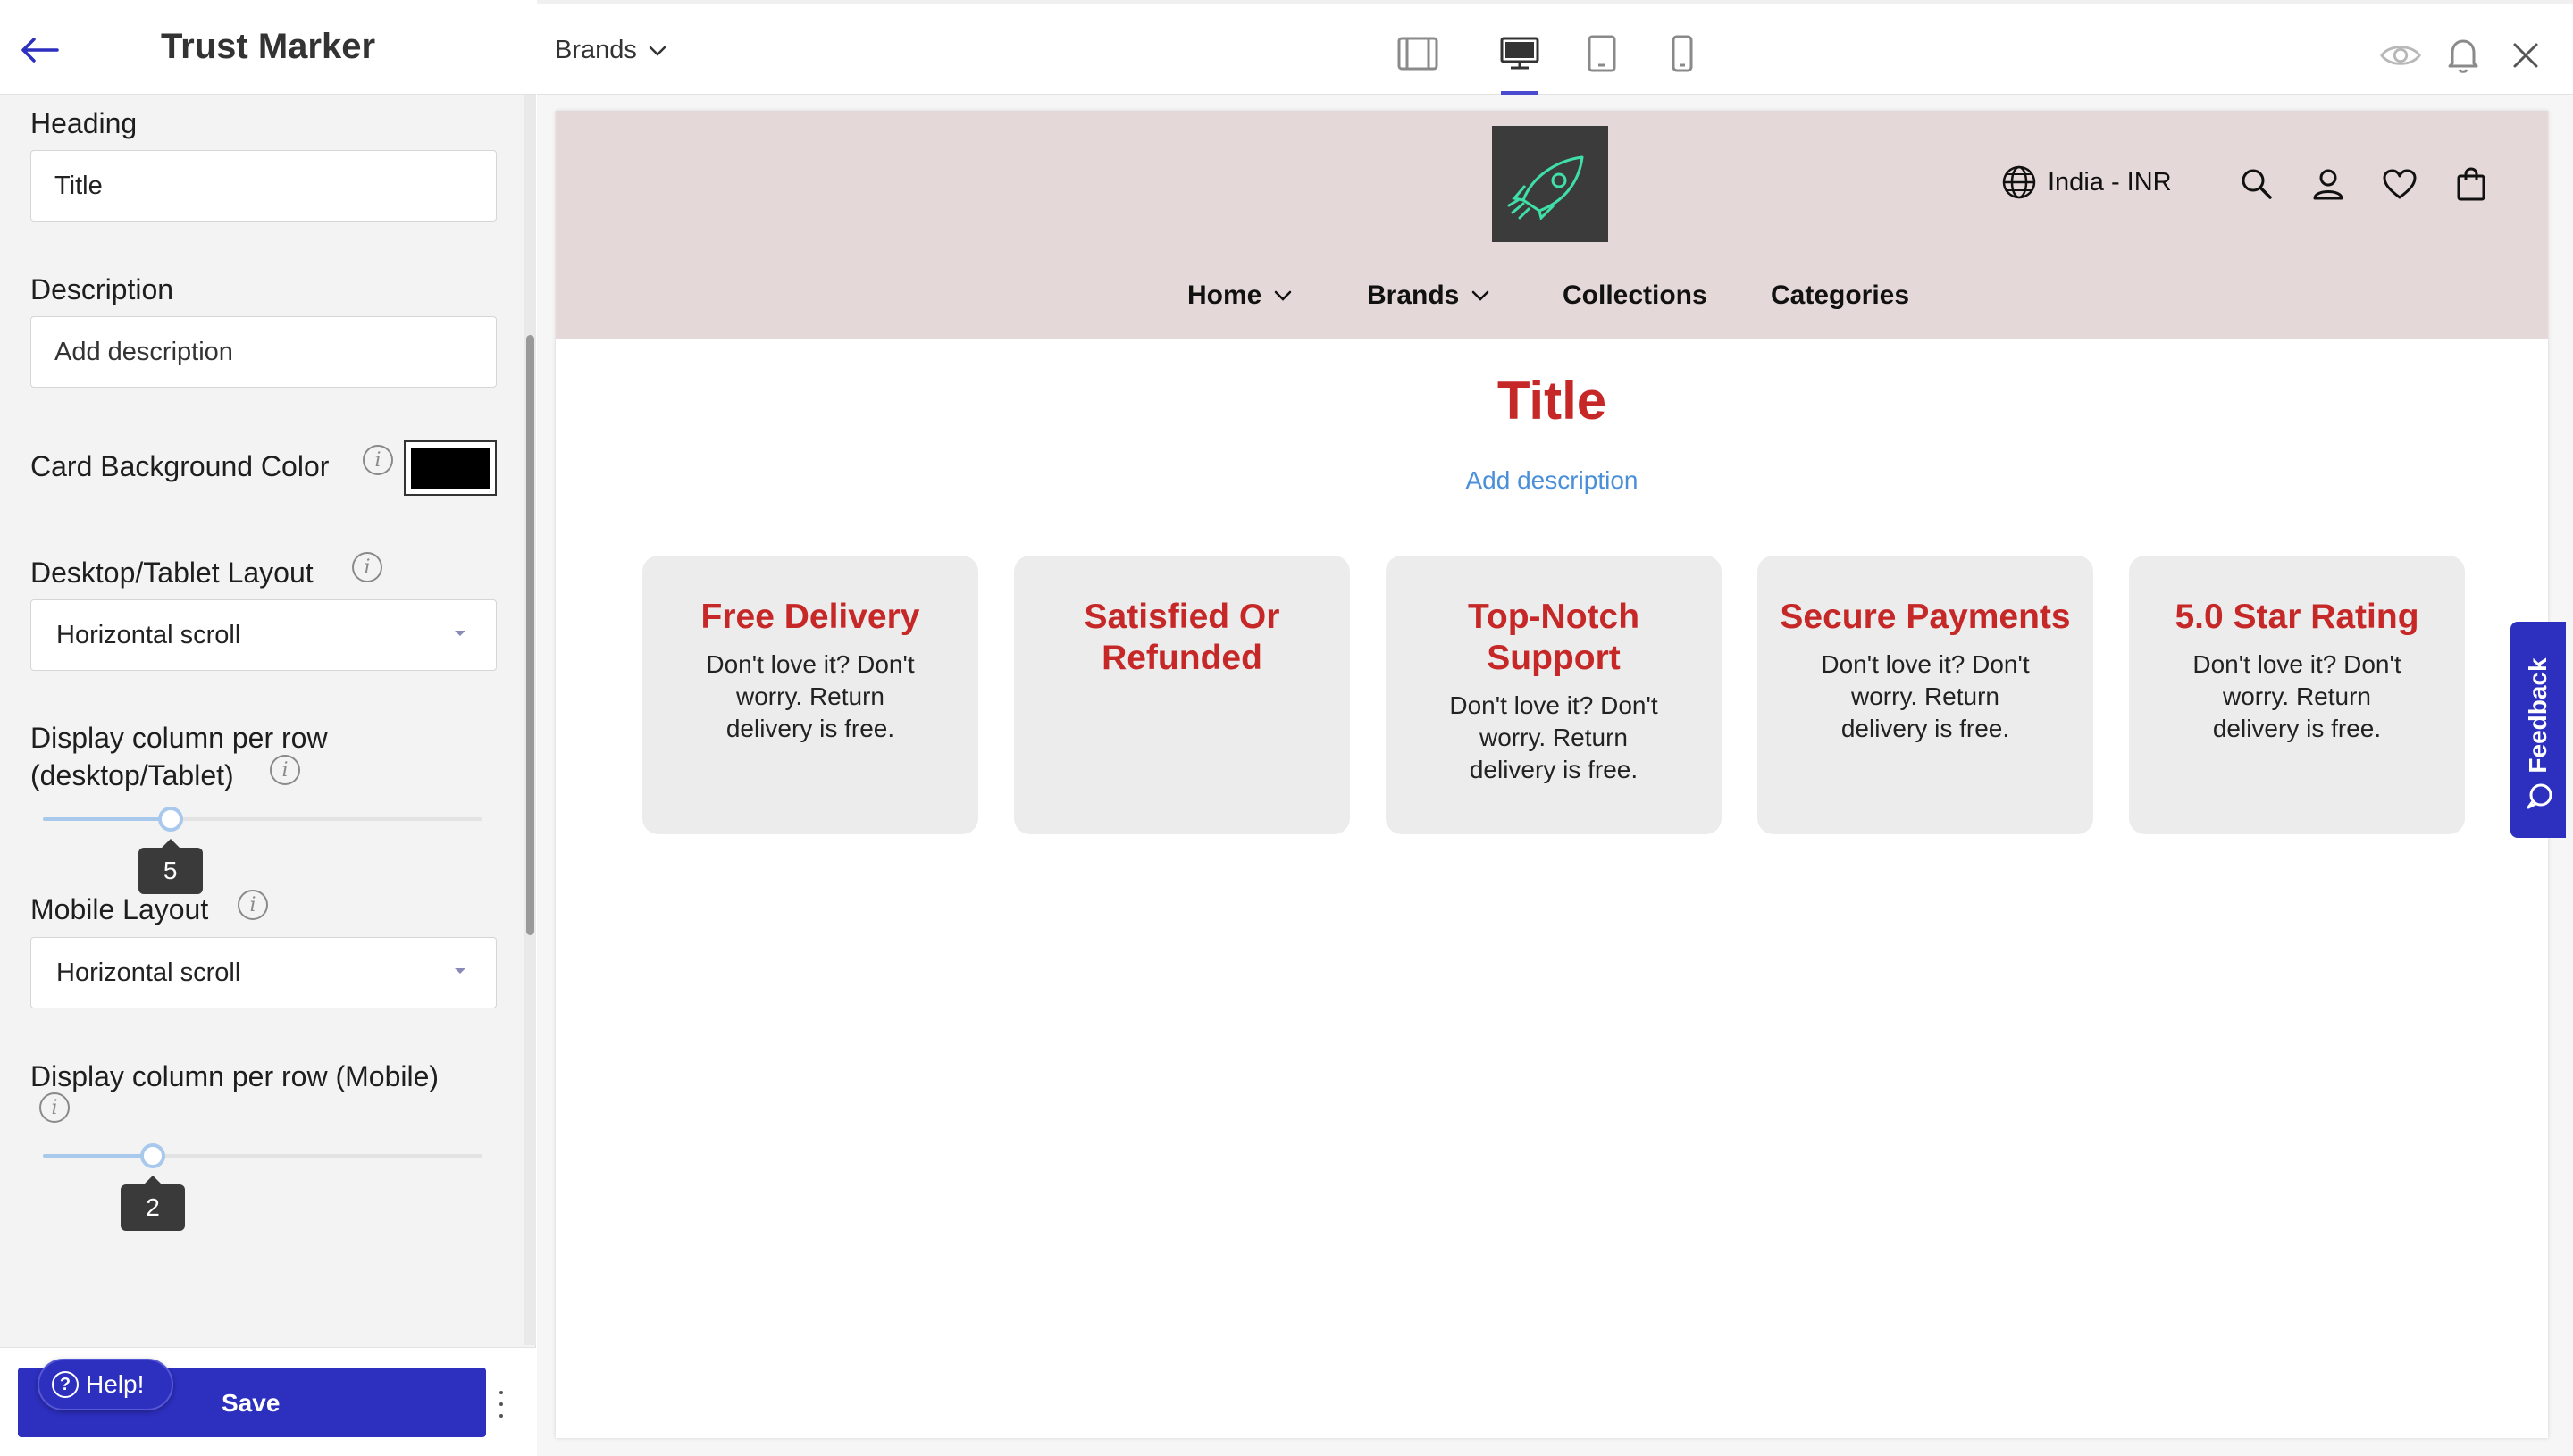  I want to click on mobile-columns-label: Display column per row (Mobile), so click(235, 1076).